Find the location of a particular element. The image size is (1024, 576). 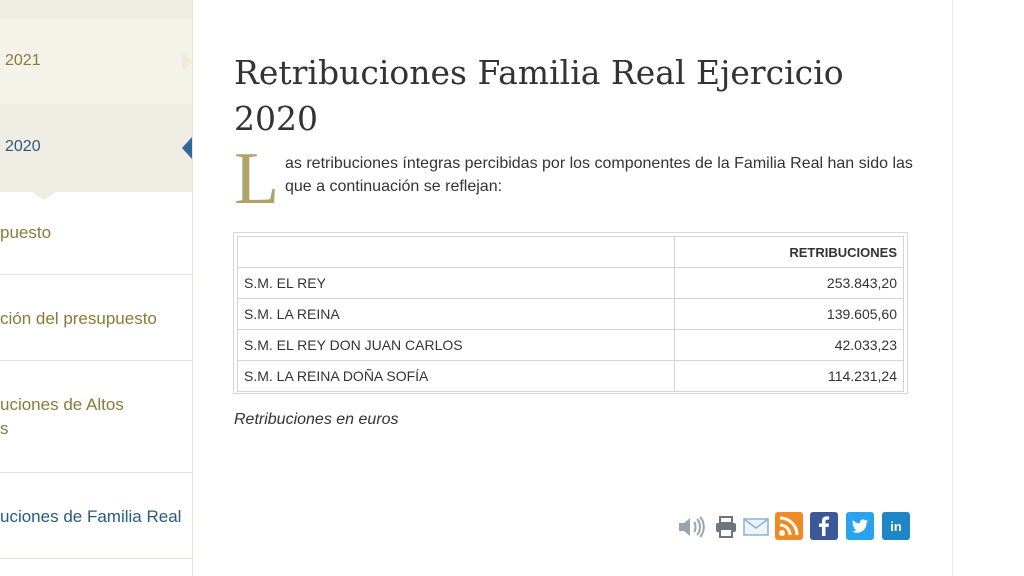

table-header-name is located at coordinates (456, 252).